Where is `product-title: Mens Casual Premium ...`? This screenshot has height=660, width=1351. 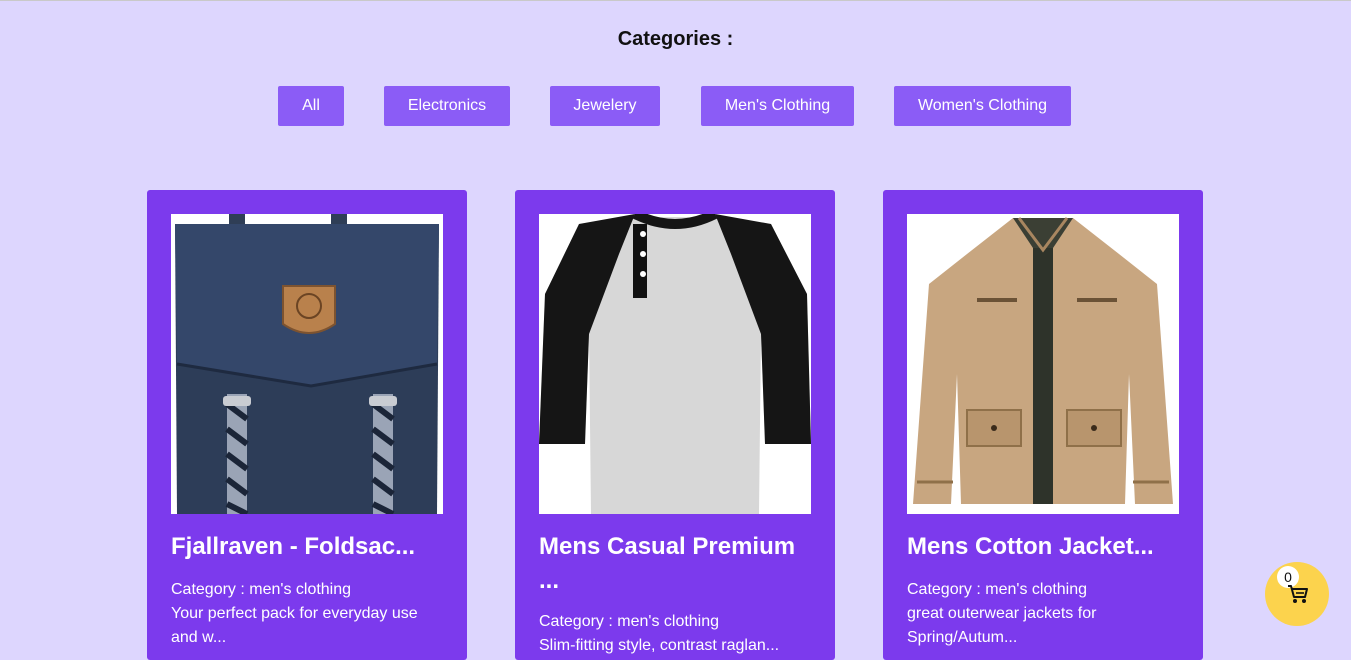 product-title: Mens Casual Premium ... is located at coordinates (675, 564).